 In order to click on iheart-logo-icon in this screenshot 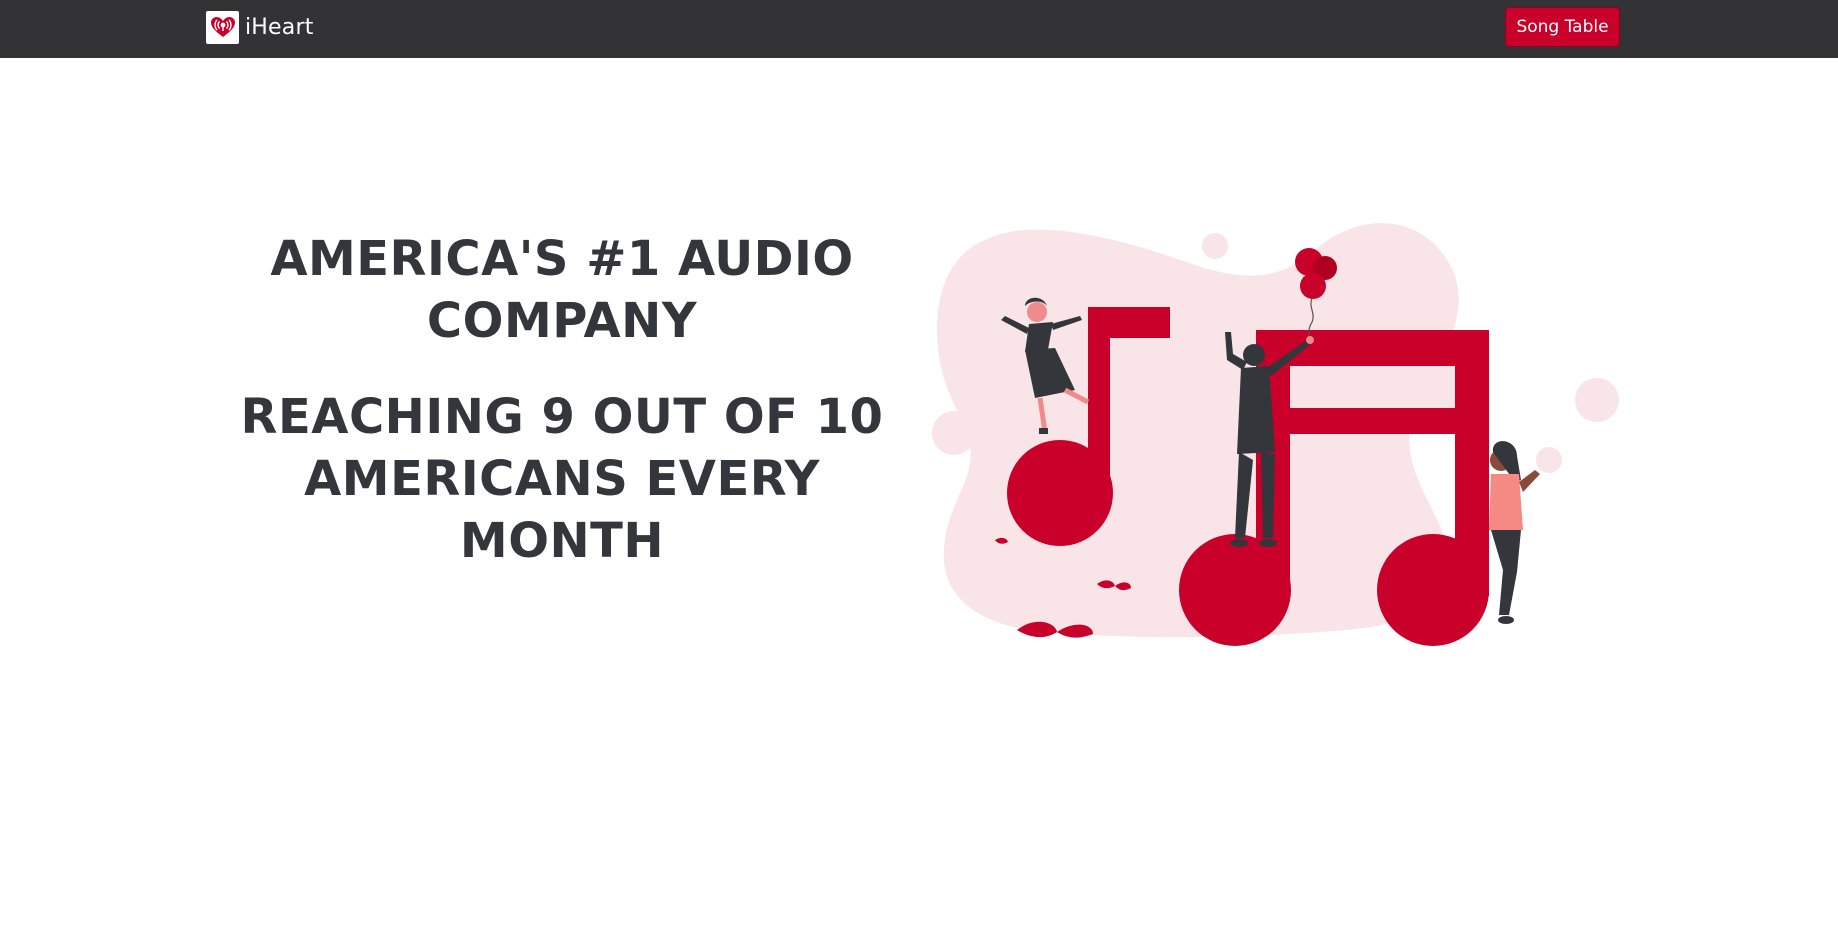, I will do `click(222, 27)`.